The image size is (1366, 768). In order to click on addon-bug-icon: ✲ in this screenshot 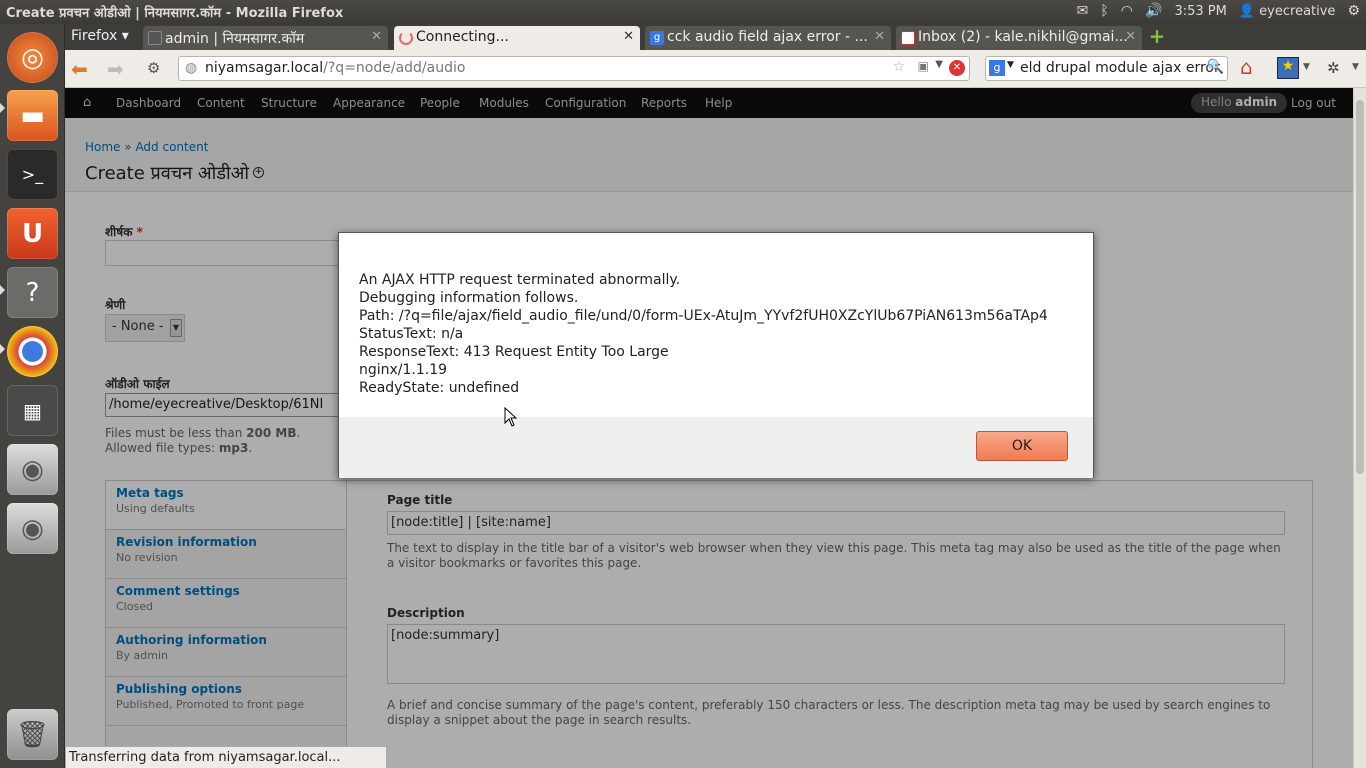, I will do `click(1333, 68)`.